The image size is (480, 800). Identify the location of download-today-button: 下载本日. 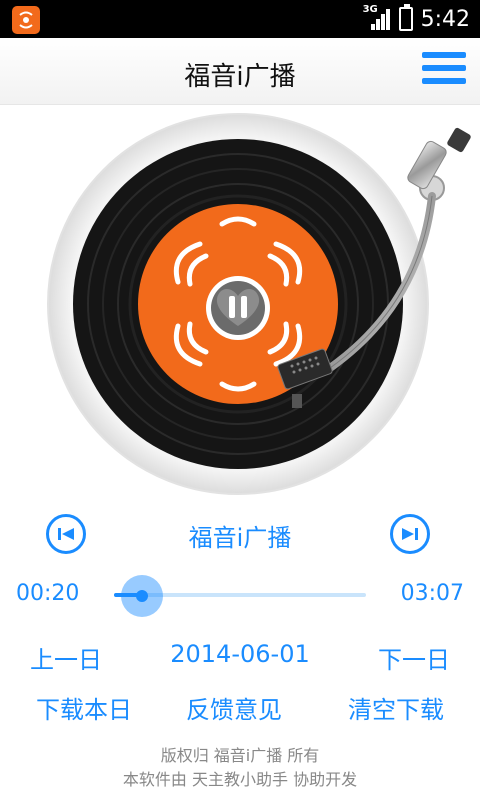
(84, 707).